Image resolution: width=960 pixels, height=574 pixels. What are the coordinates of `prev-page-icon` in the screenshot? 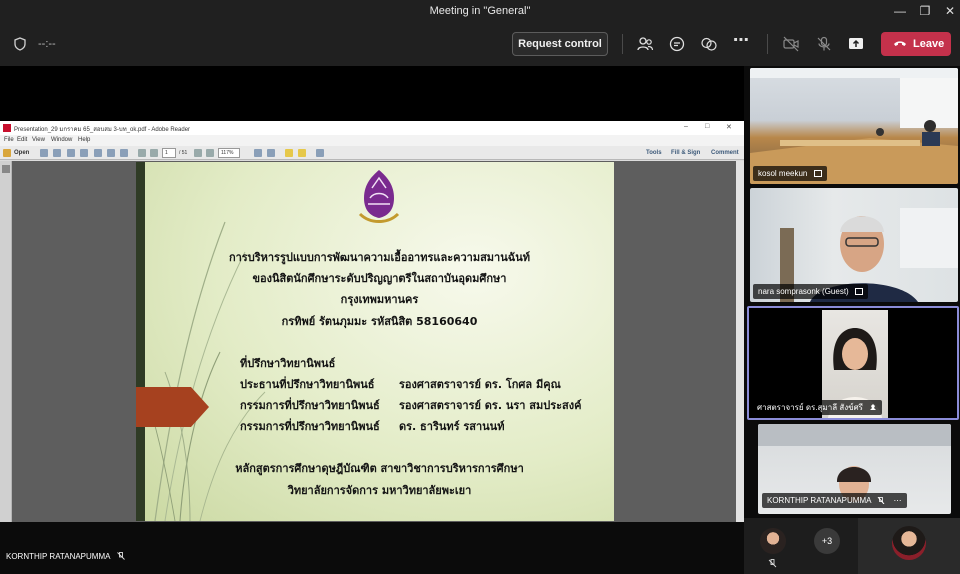 It's located at (142, 153).